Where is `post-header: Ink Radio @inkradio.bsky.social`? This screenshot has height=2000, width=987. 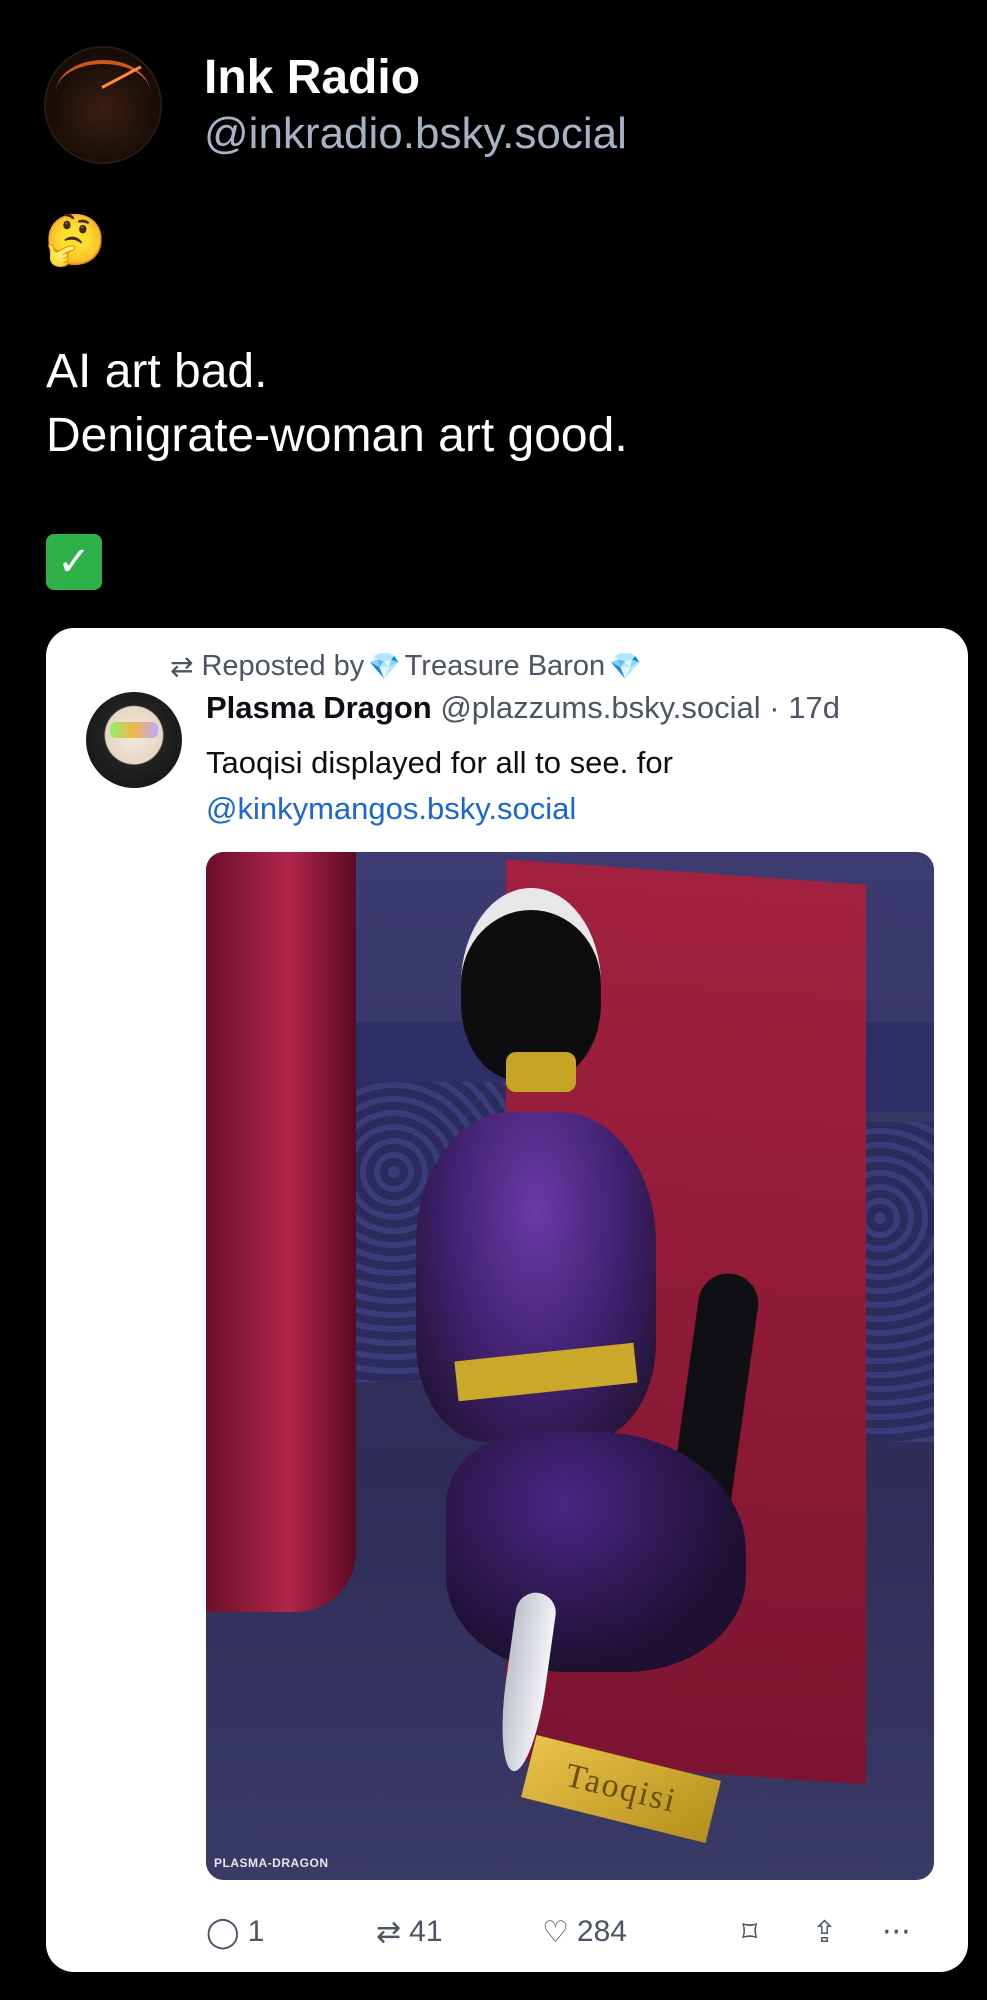
post-header: Ink Radio @inkradio.bsky.social is located at coordinates (335, 105).